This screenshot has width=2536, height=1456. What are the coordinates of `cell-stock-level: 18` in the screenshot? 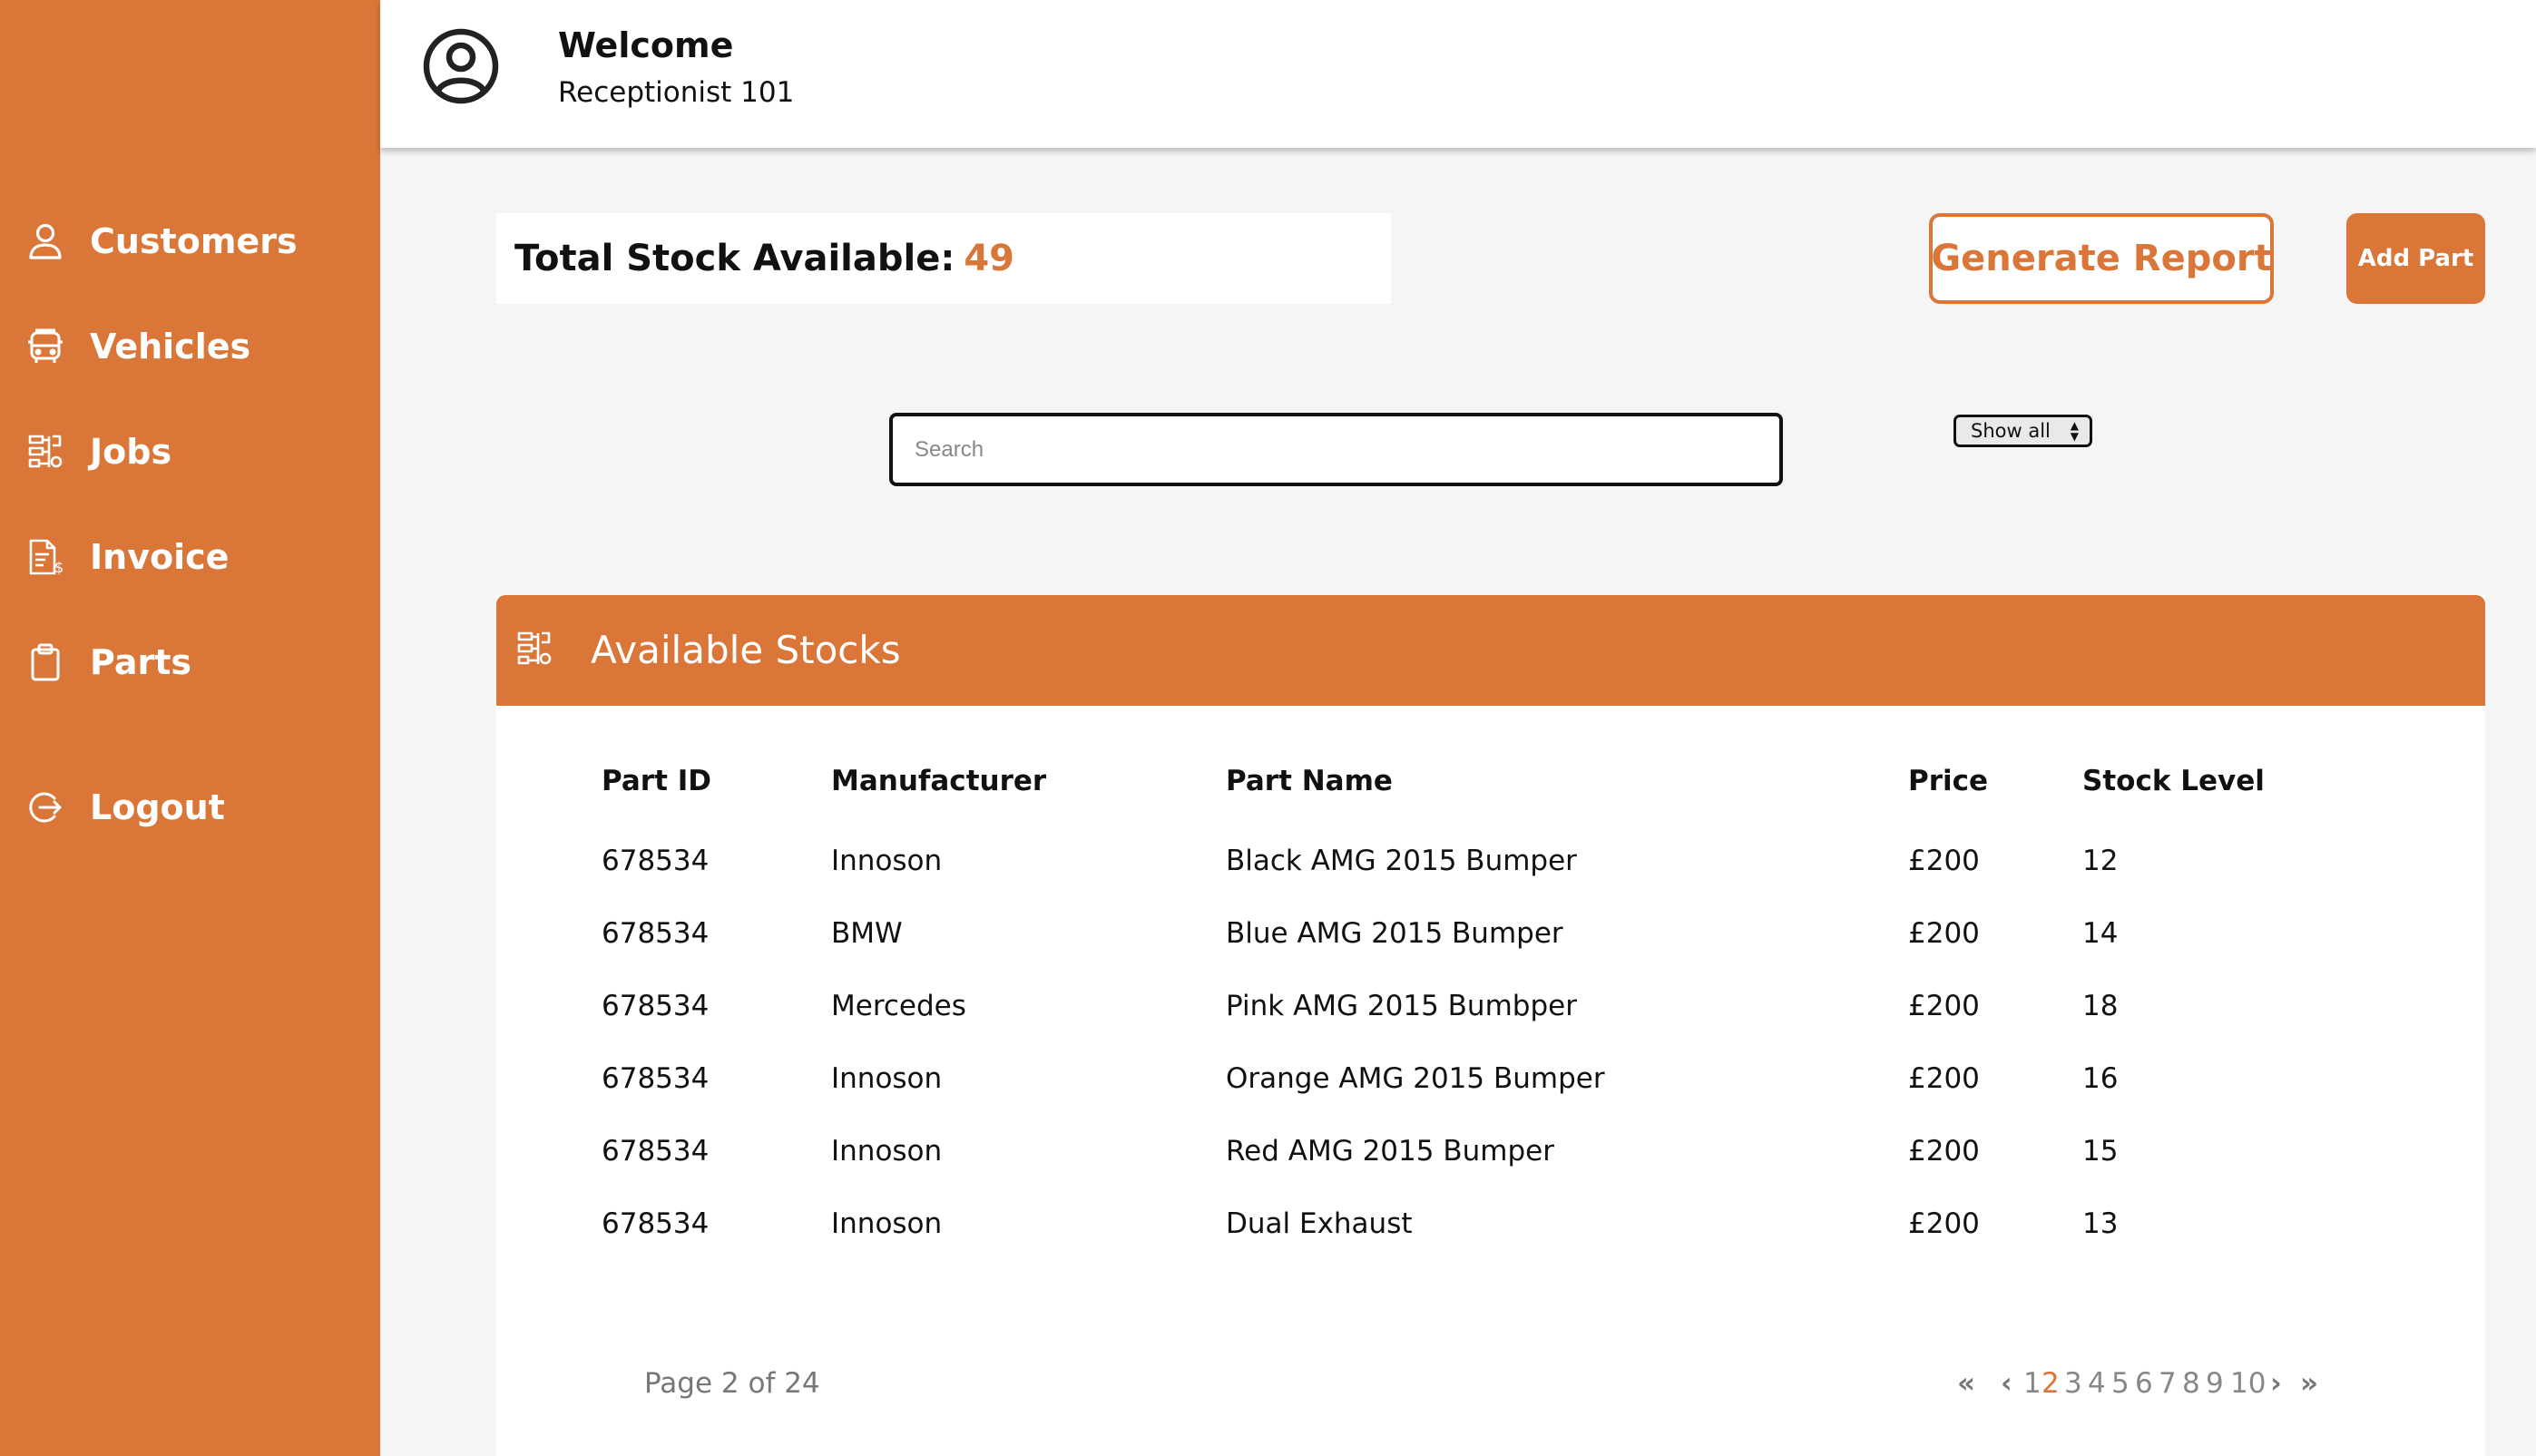 It's located at (2100, 1006).